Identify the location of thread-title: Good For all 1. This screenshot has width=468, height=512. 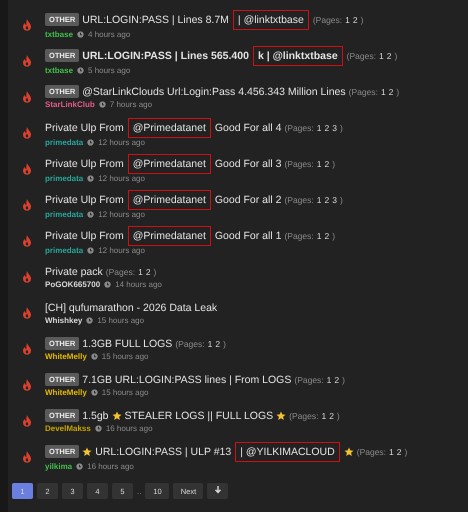
(248, 236).